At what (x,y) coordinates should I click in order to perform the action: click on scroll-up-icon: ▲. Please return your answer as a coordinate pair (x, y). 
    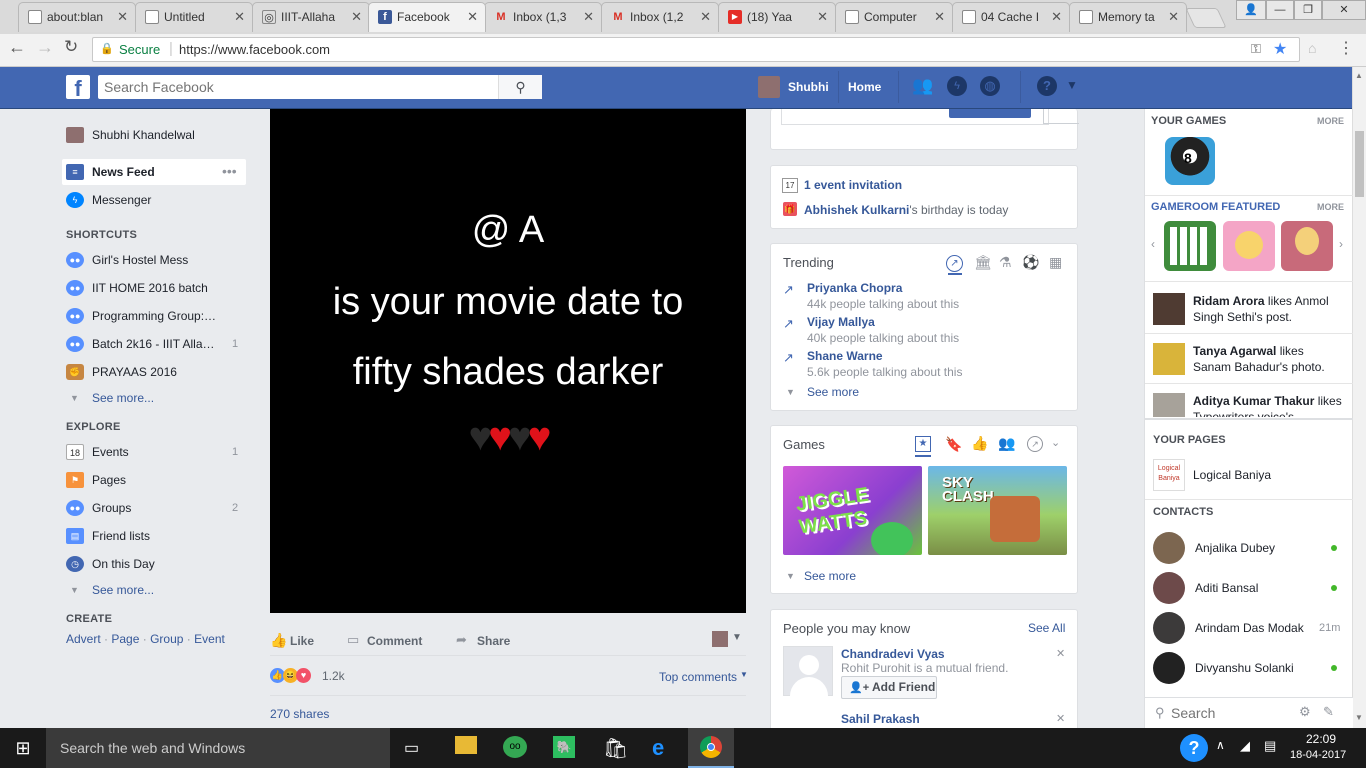
    Looking at the image, I should click on (1359, 75).